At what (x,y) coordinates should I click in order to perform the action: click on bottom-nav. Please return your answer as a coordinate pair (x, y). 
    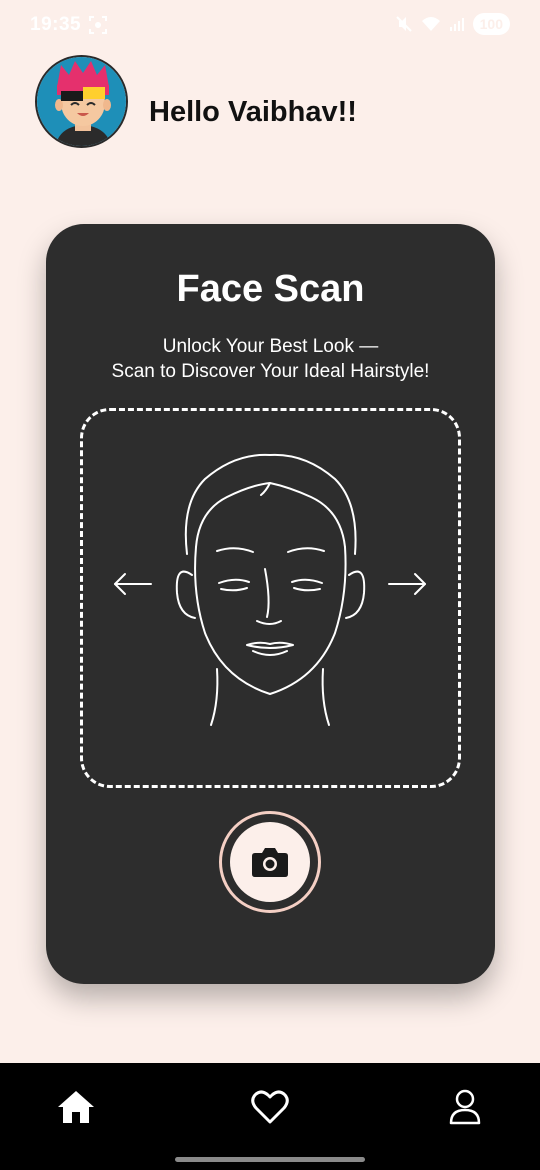
    Looking at the image, I should click on (270, 1116).